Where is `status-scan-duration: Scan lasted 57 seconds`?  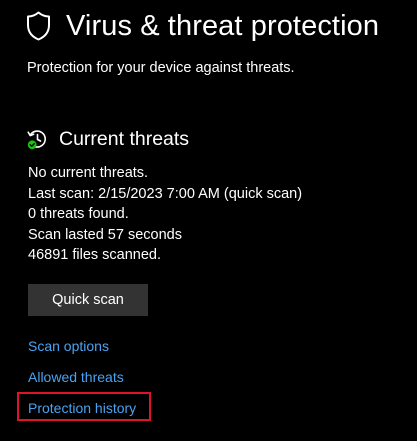 status-scan-duration: Scan lasted 57 seconds is located at coordinates (105, 234).